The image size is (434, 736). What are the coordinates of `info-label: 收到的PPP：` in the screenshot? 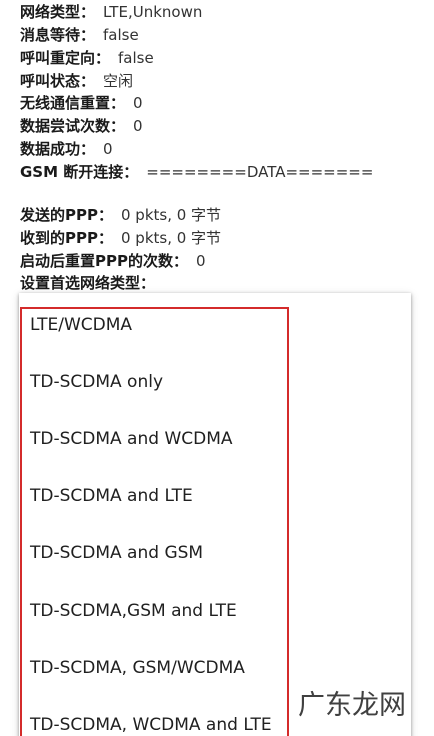 It's located at (66, 238).